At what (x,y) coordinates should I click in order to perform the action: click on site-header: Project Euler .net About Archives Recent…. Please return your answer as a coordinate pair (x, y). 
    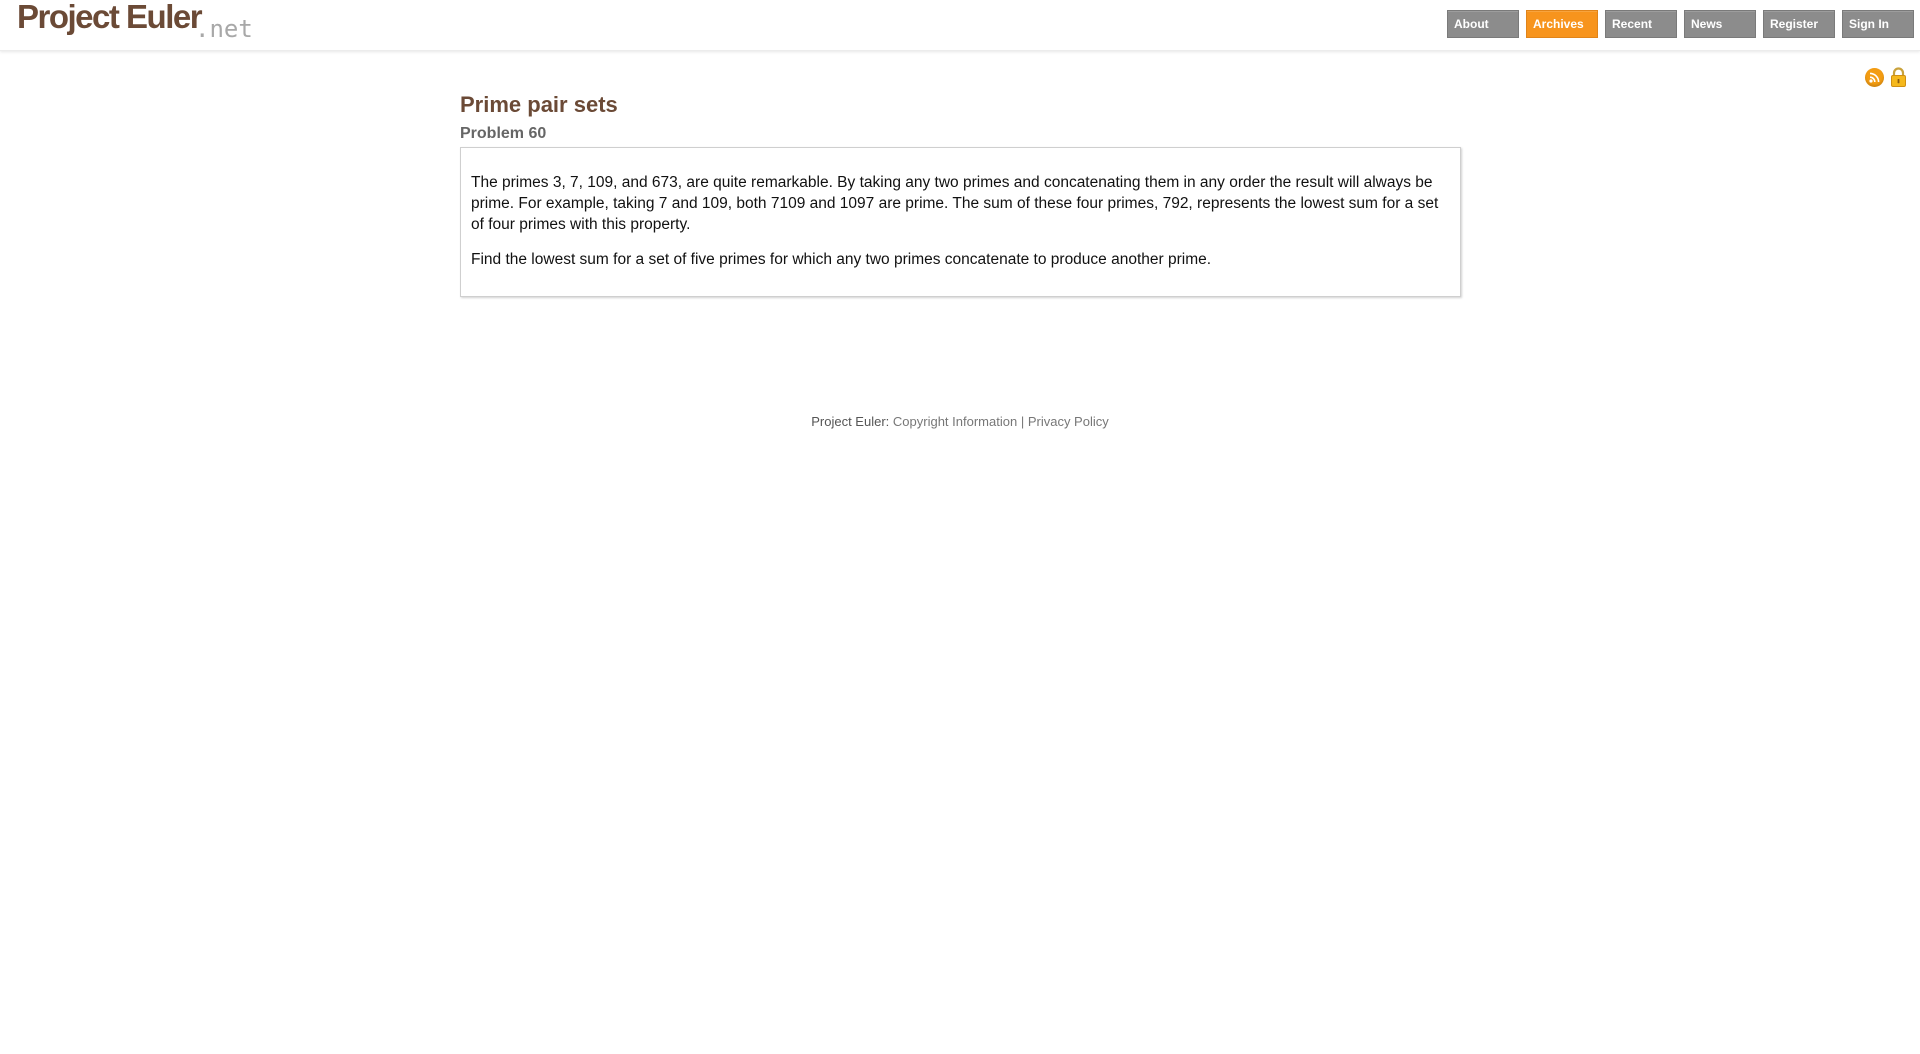
    Looking at the image, I should click on (960, 25).